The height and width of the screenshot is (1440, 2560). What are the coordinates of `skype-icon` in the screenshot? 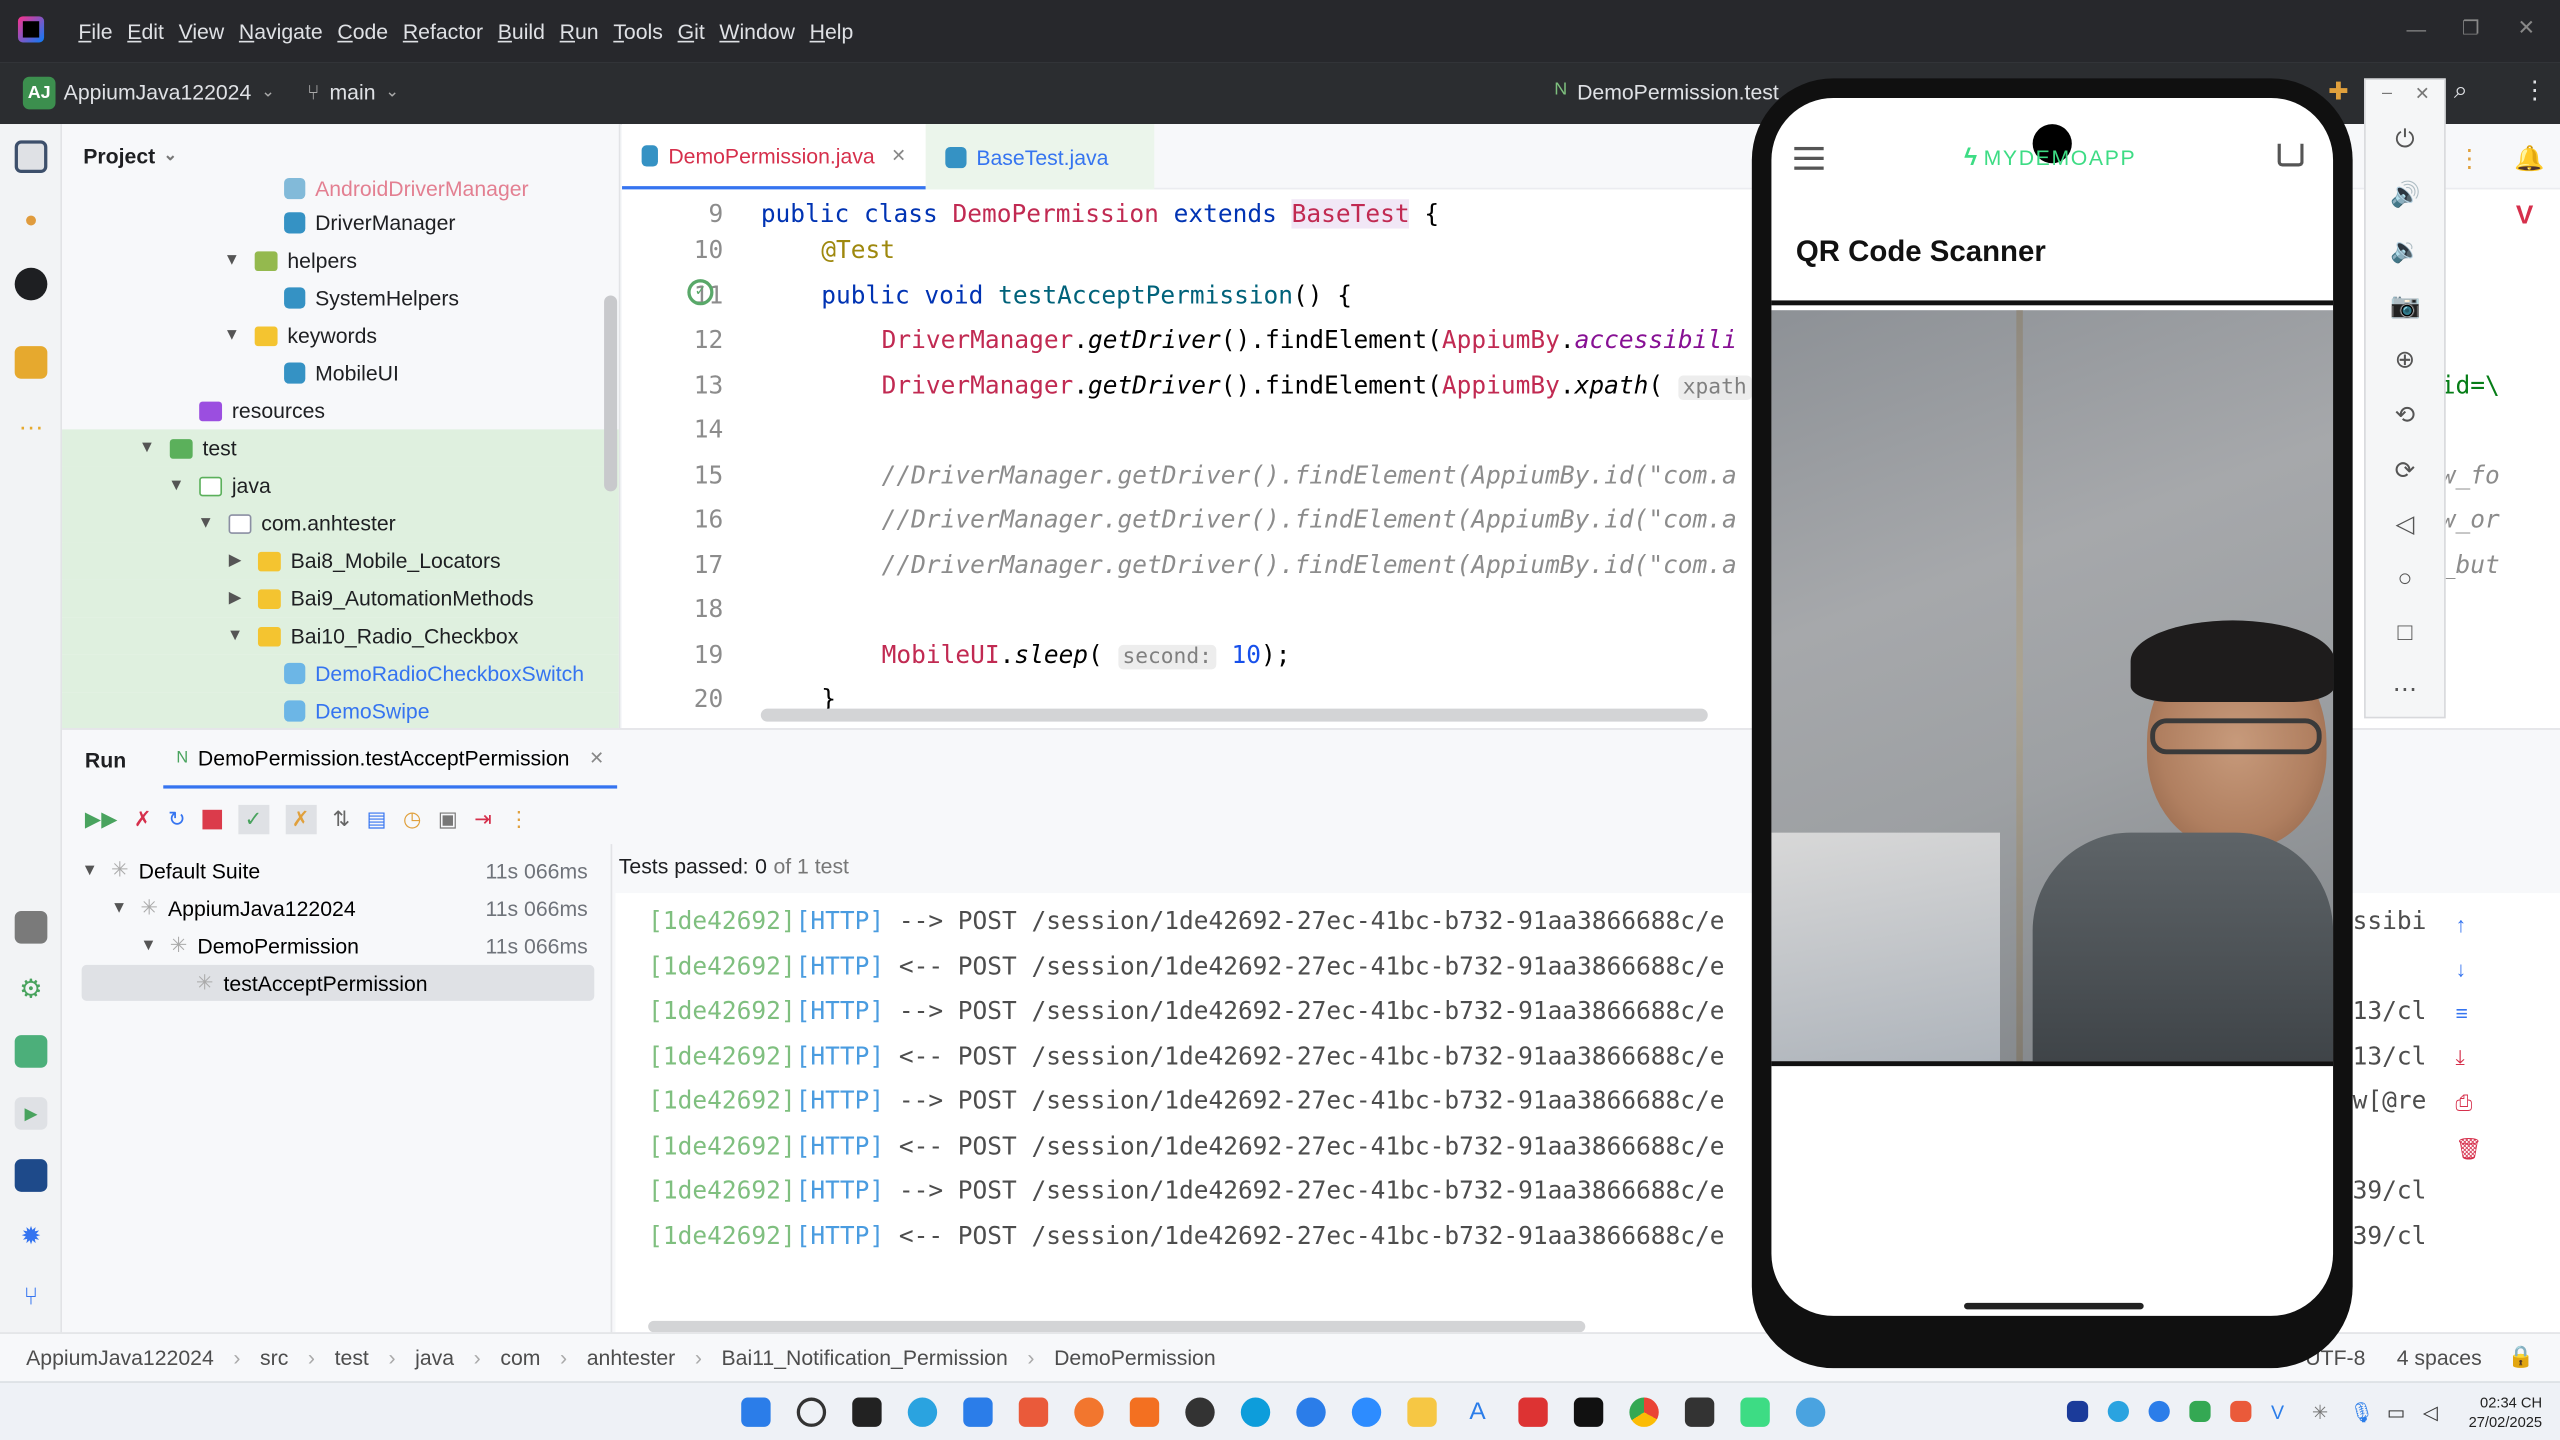 It's located at (1255, 1412).